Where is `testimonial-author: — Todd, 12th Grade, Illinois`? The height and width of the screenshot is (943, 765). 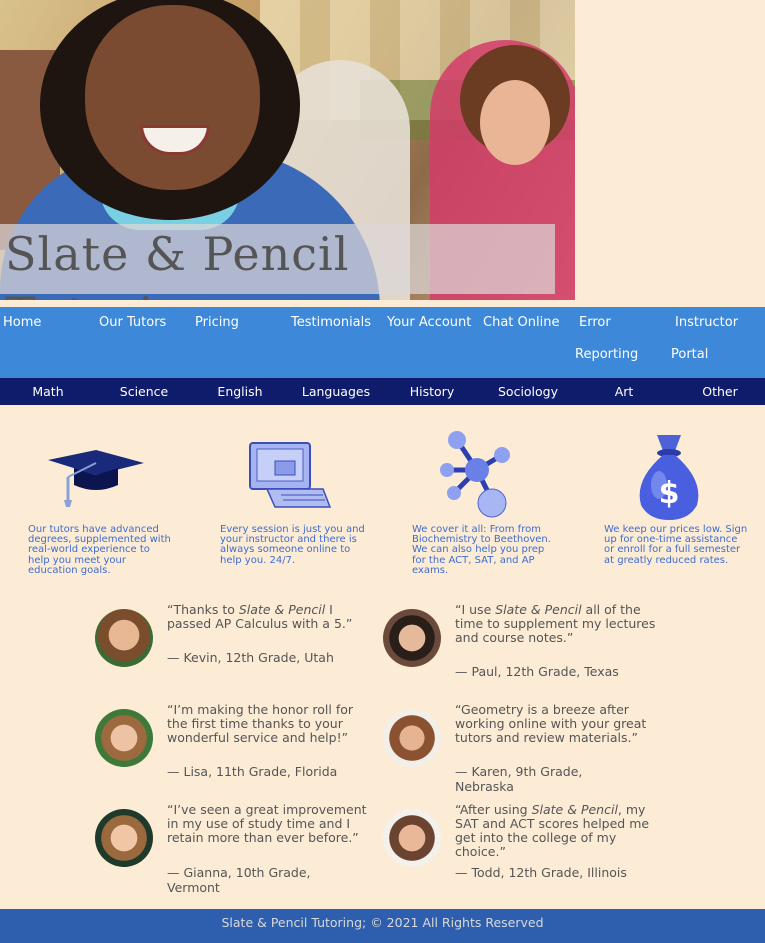 testimonial-author: — Todd, 12th Grade, Illinois is located at coordinates (541, 872).